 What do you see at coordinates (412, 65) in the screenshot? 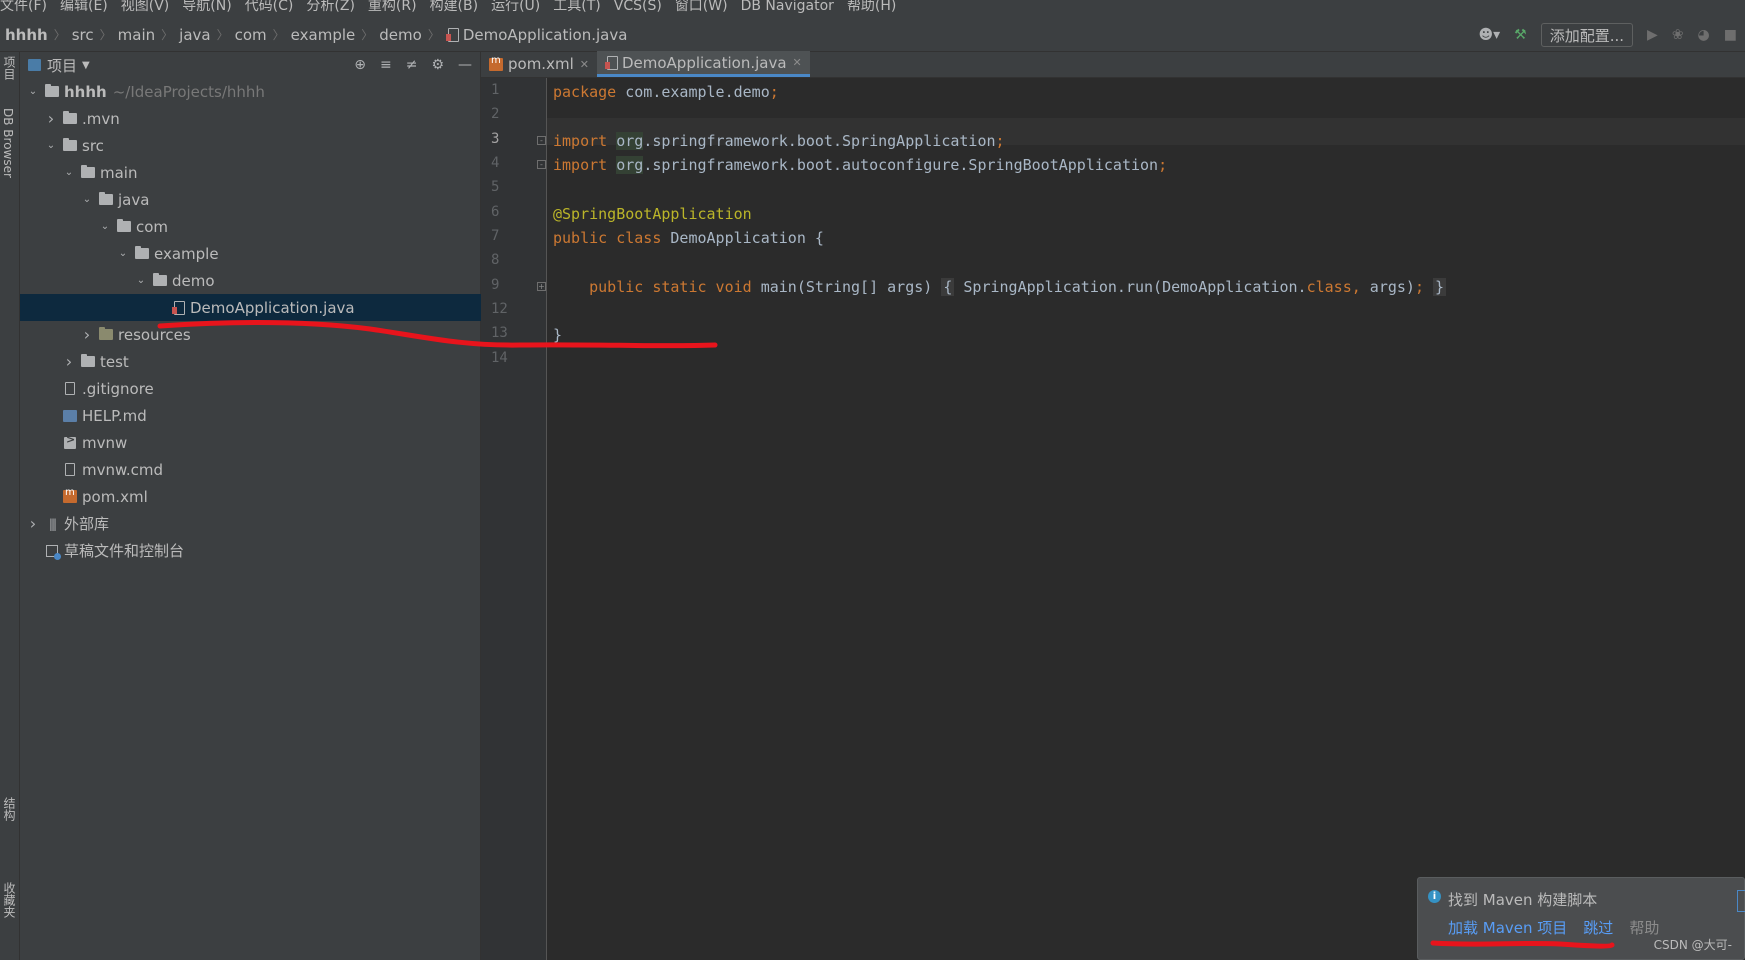
I see `collapse-all-icon: ≠` at bounding box center [412, 65].